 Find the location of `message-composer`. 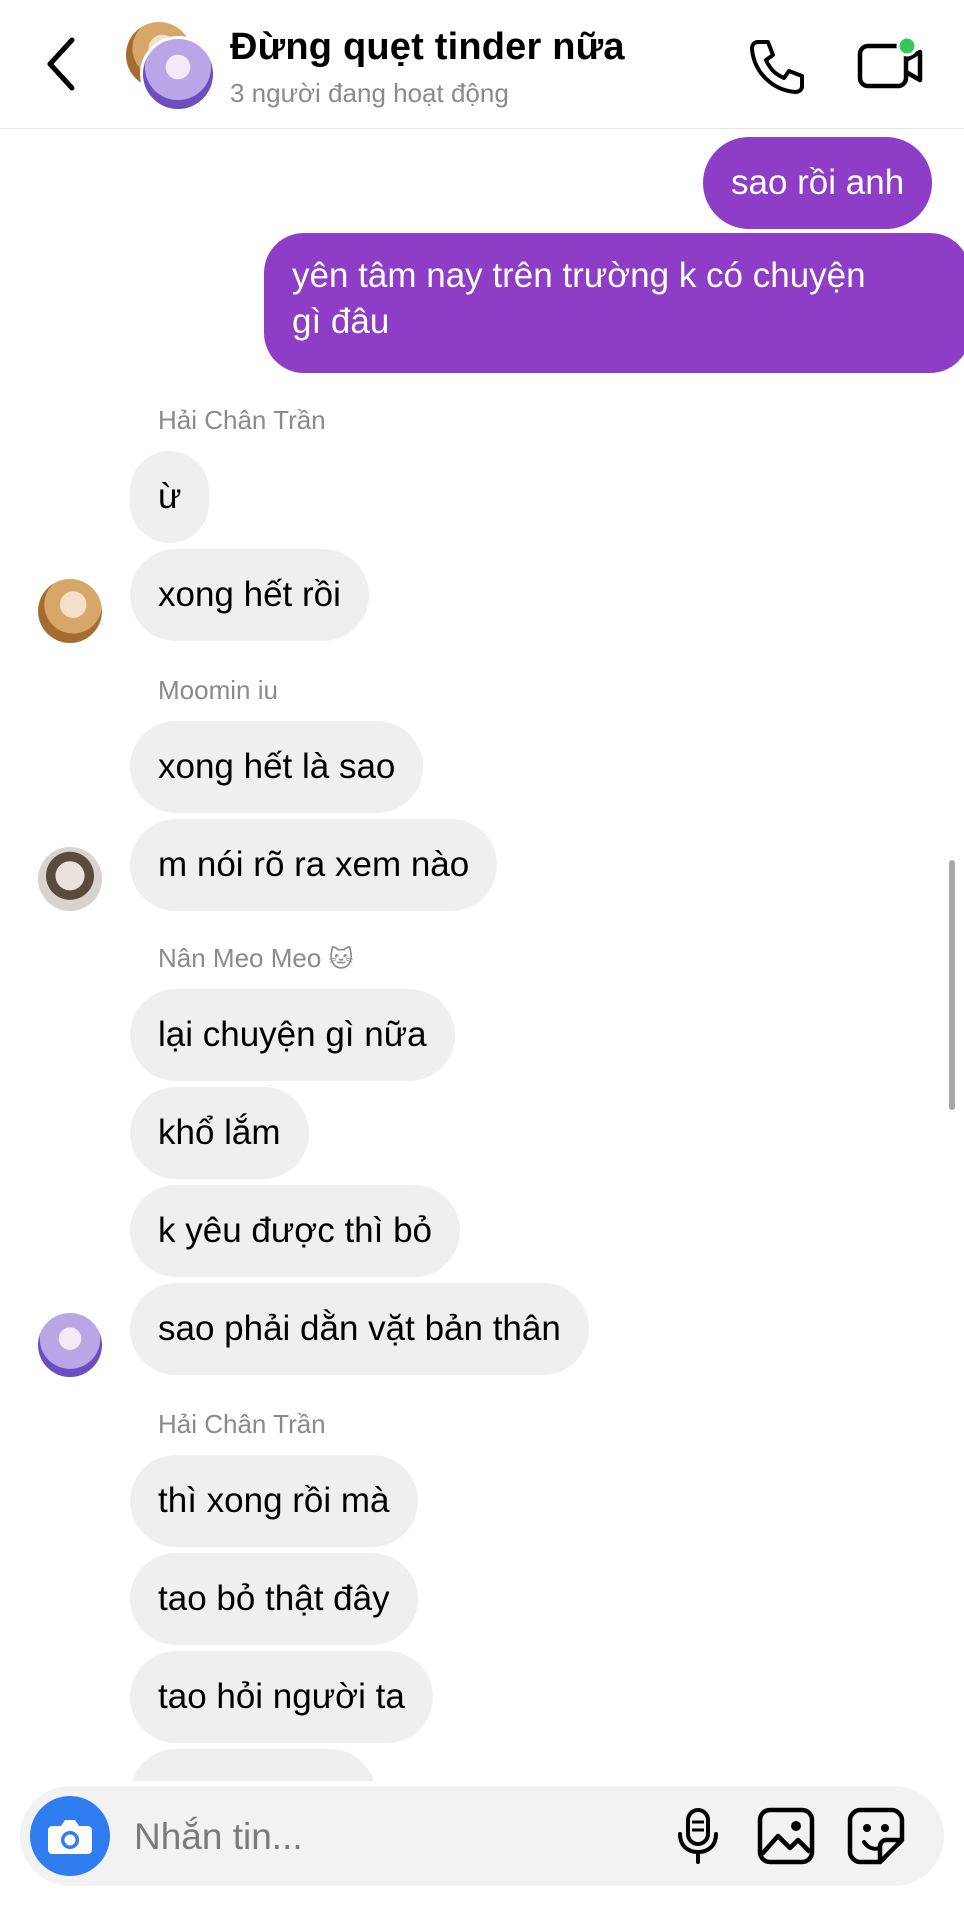

message-composer is located at coordinates (482, 1836).